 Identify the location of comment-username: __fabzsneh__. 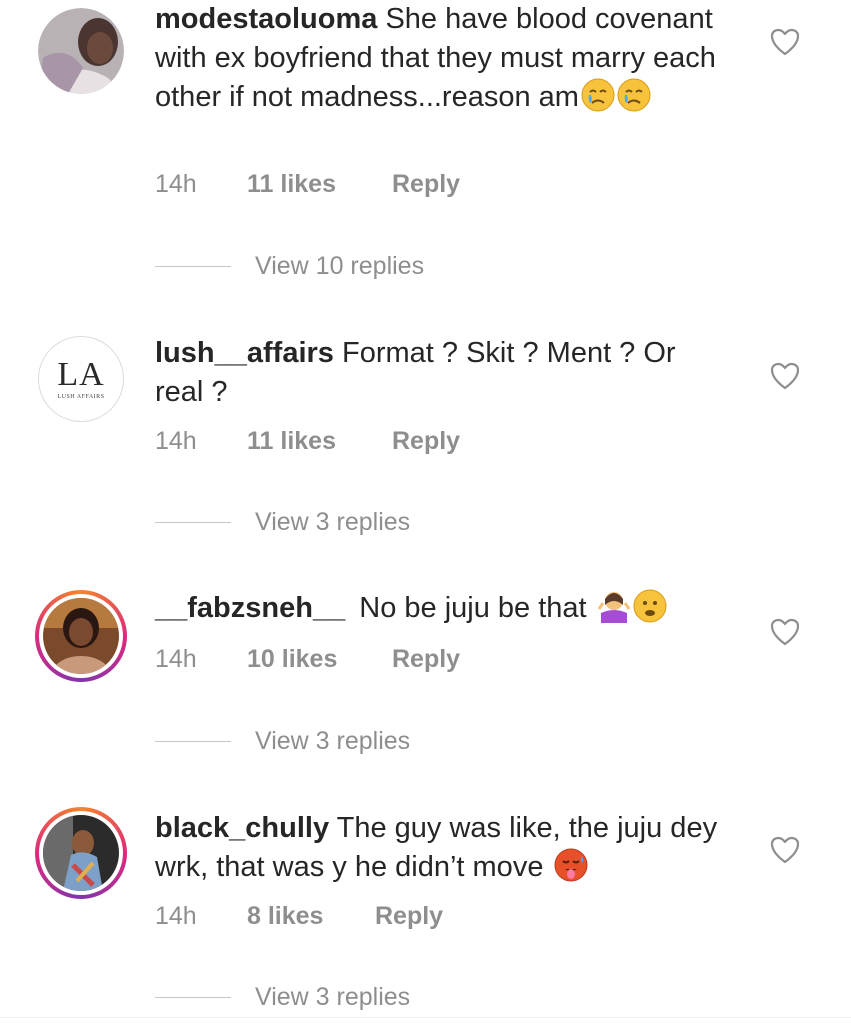
(250, 608).